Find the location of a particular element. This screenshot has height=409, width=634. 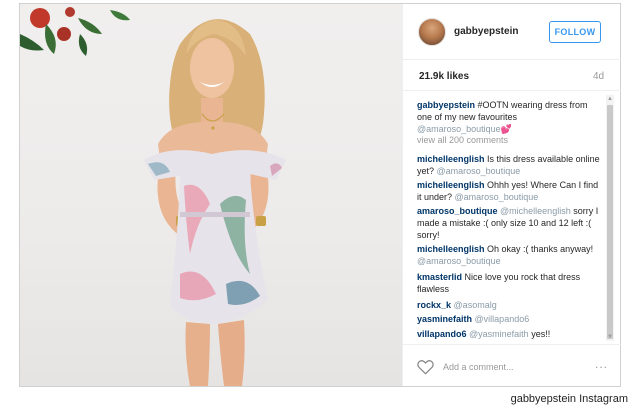

comment-text: Oh okay :( thanks anyway! is located at coordinates (539, 249).